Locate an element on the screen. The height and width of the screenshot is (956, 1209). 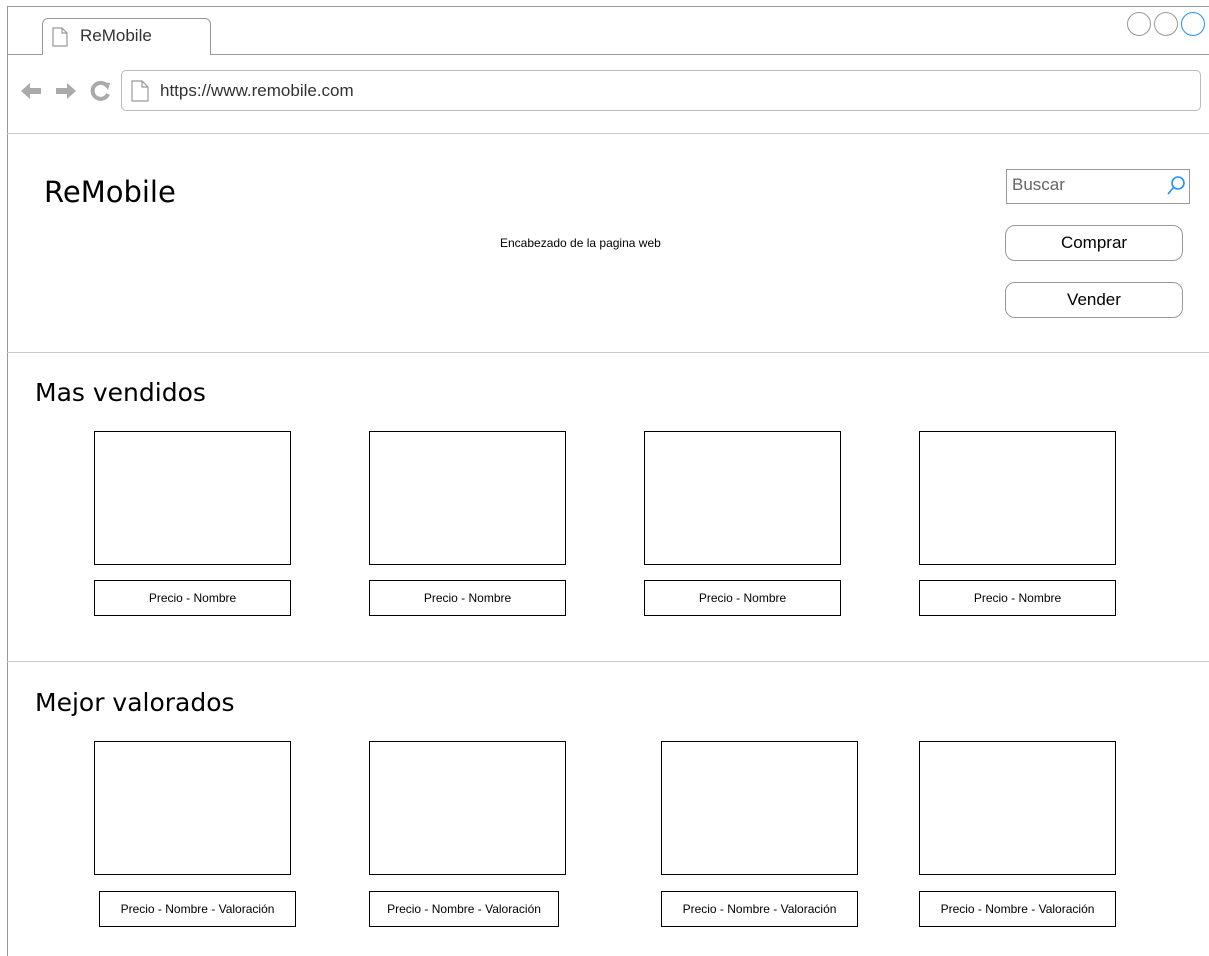
tab-page-icon is located at coordinates (60, 37).